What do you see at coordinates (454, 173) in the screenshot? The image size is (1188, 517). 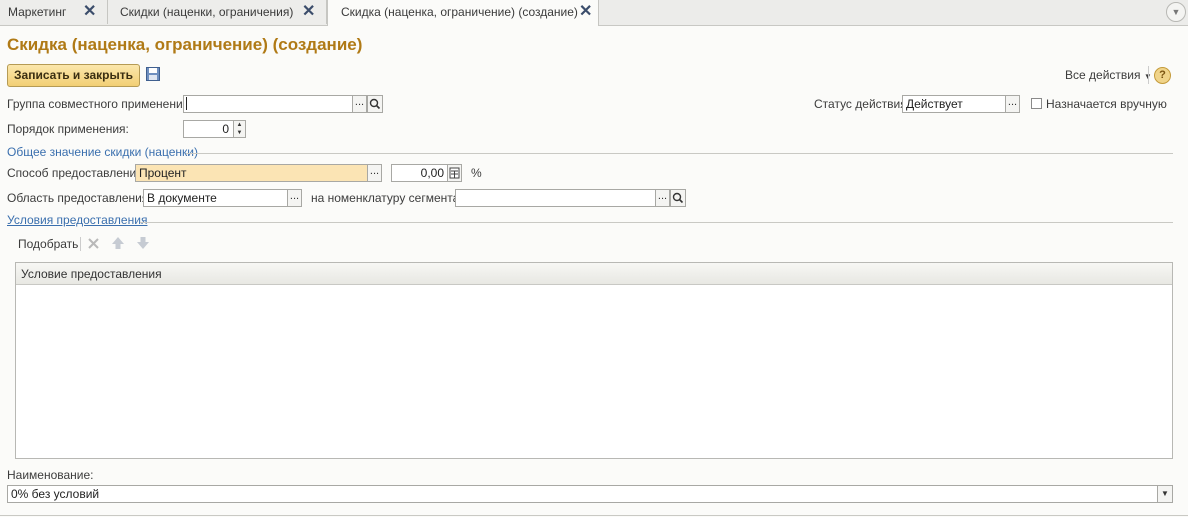 I see `calculator-icon` at bounding box center [454, 173].